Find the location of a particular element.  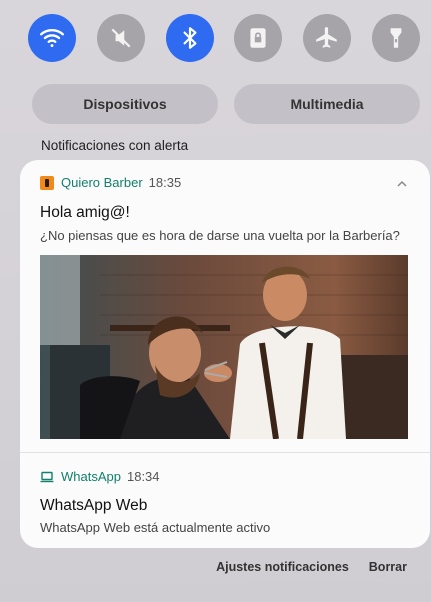

rotation-lock-toggle is located at coordinates (258, 38).